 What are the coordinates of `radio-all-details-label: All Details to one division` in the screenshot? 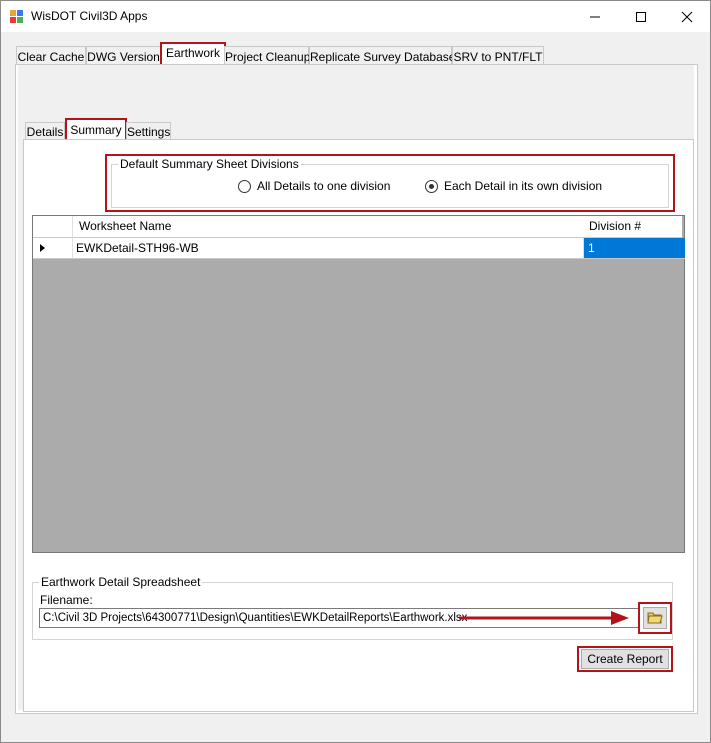 It's located at (324, 186).